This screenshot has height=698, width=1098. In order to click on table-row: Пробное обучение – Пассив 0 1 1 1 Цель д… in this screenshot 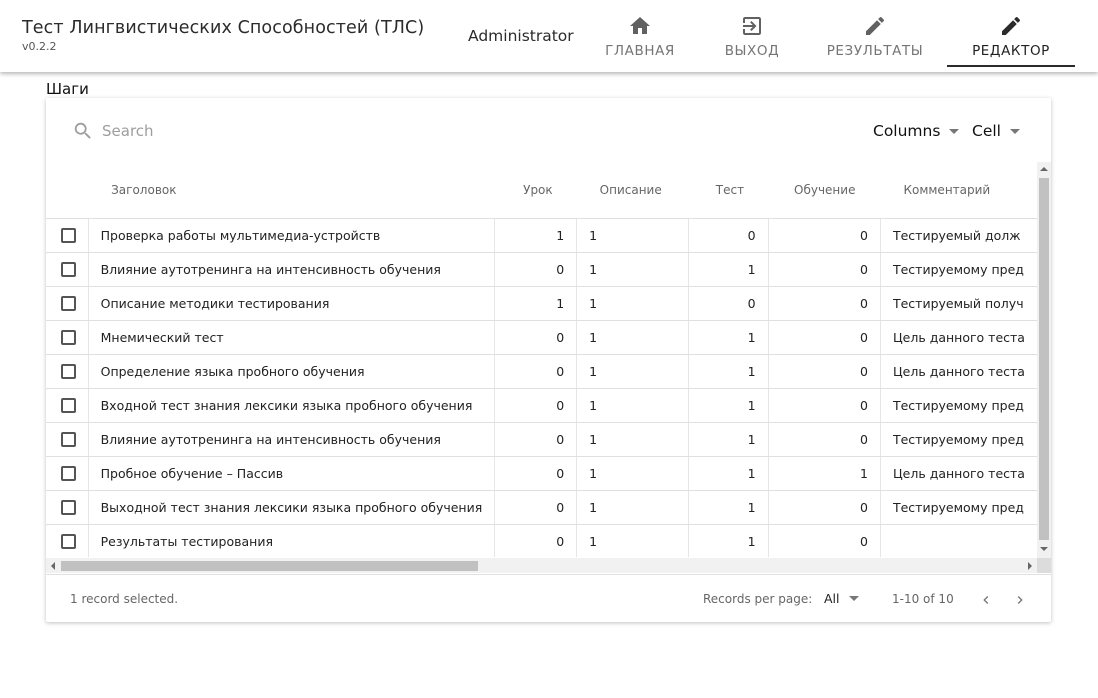, I will do `click(541, 473)`.